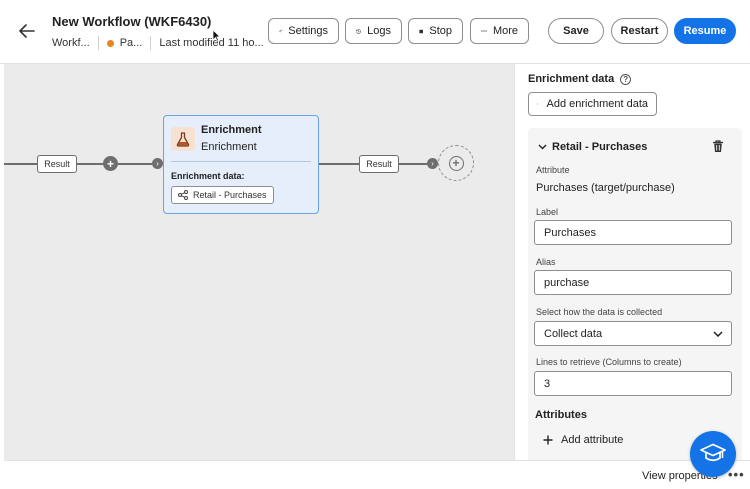 The height and width of the screenshot is (489, 750). Describe the element at coordinates (231, 130) in the screenshot. I see `node-title: Enrichment` at that location.